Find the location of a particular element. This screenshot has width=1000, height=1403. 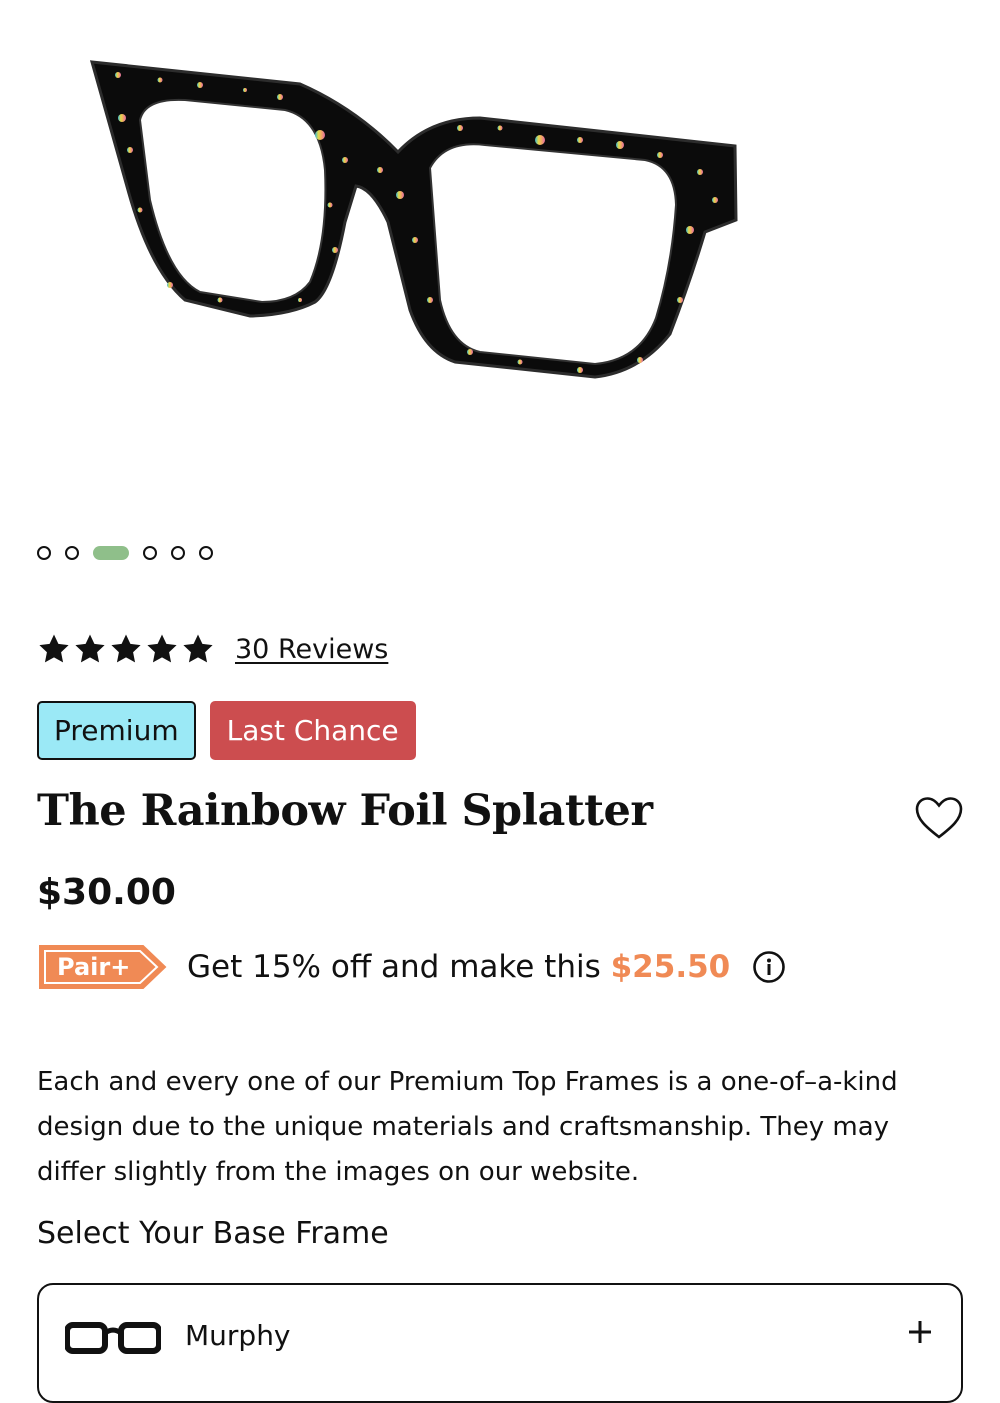

product-title: The Rainbow Foil Splatter is located at coordinates (345, 811).